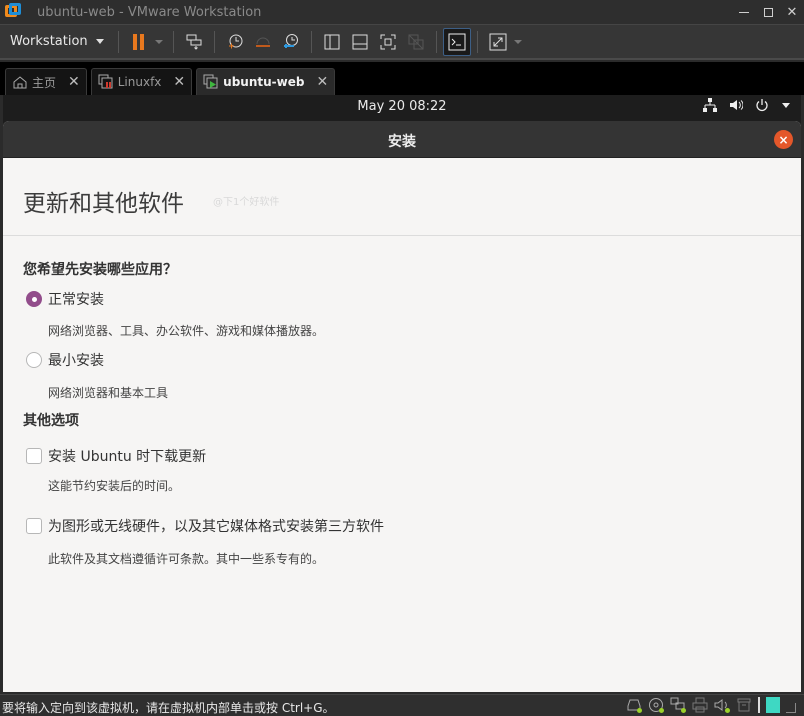 The height and width of the screenshot is (716, 804). Describe the element at coordinates (34, 299) in the screenshot. I see `radio-selected-icon` at that location.